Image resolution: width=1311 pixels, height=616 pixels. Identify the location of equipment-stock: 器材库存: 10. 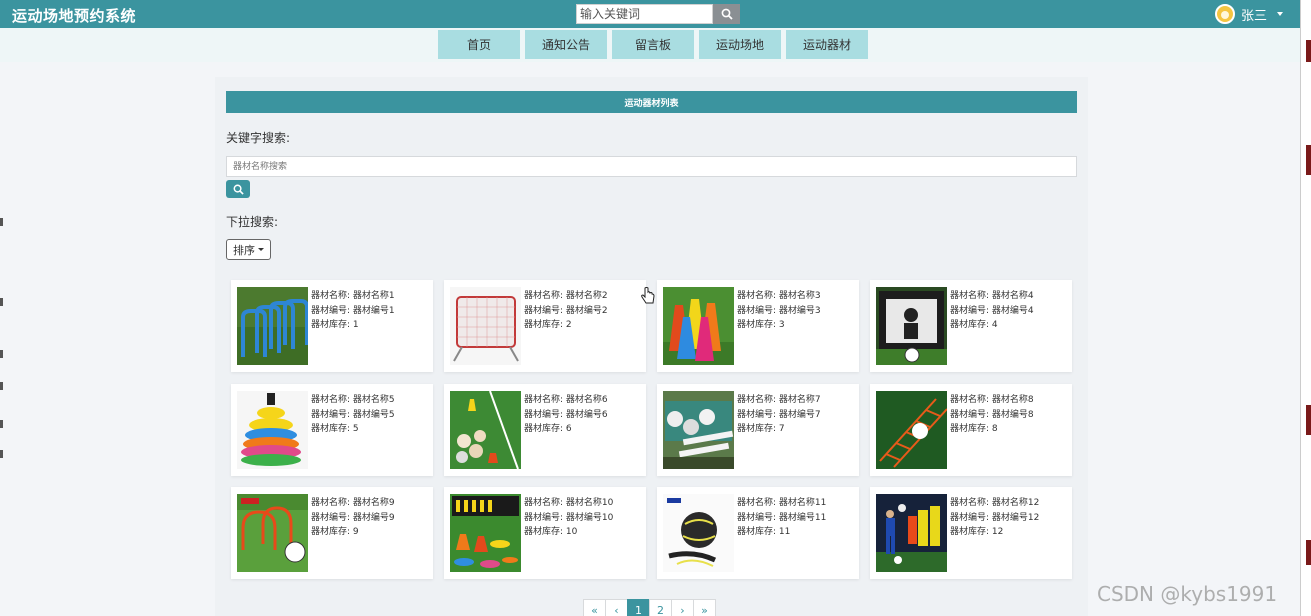
(551, 532).